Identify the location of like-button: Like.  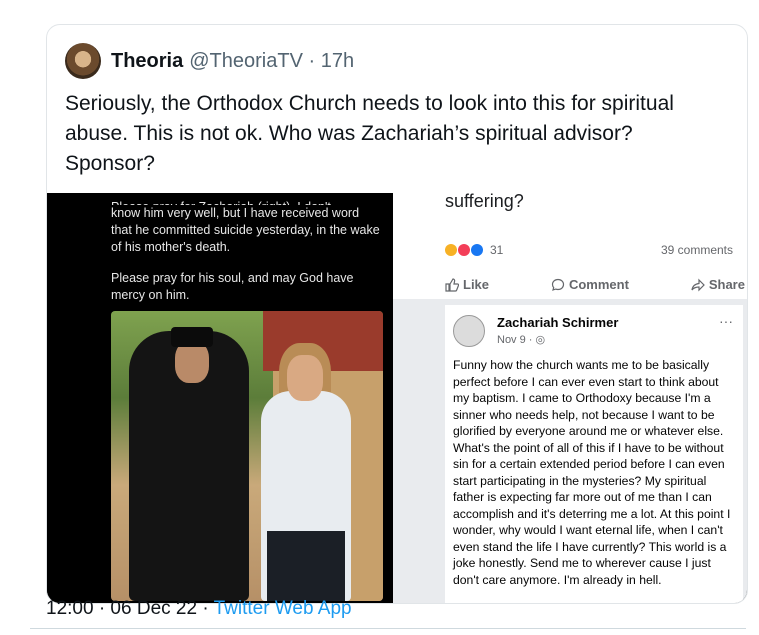
(467, 284).